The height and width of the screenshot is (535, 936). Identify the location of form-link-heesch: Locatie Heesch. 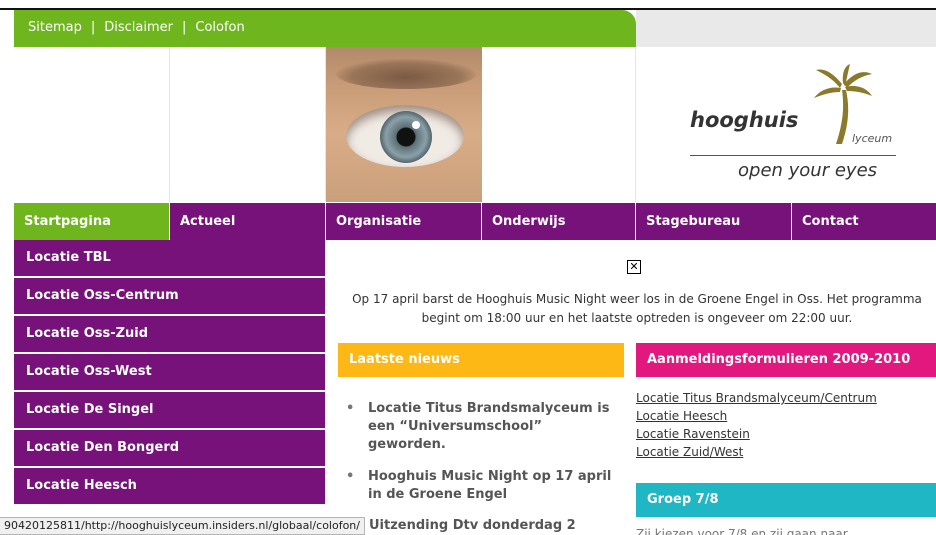
(756, 416).